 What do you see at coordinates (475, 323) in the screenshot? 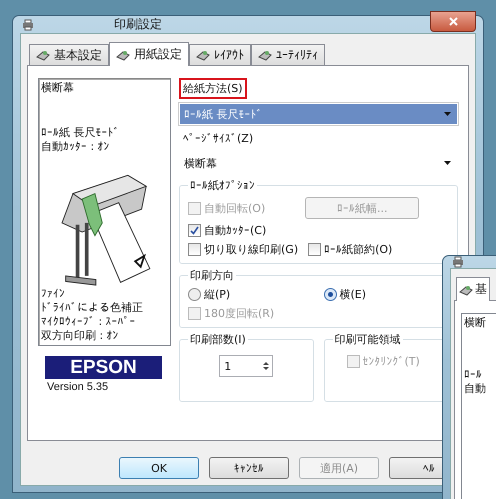
I see `summary-line: 横断` at bounding box center [475, 323].